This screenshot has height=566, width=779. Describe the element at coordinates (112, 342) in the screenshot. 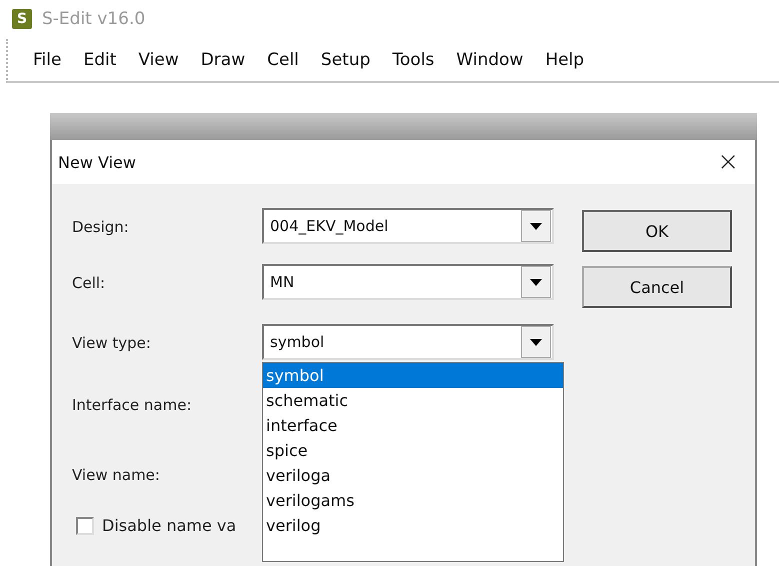

I see `field-label: View type:` at that location.